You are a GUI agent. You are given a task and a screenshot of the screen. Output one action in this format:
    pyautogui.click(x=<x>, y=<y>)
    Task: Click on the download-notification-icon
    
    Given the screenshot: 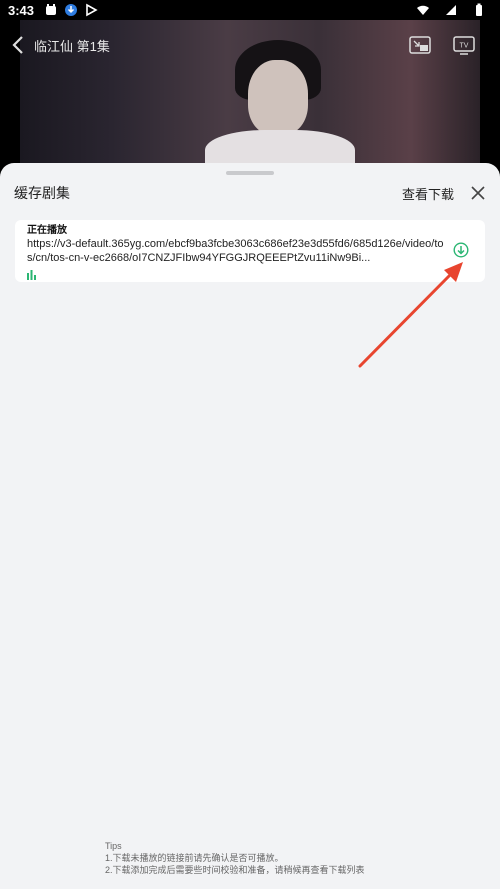 What is the action you would take?
    pyautogui.click(x=71, y=10)
    